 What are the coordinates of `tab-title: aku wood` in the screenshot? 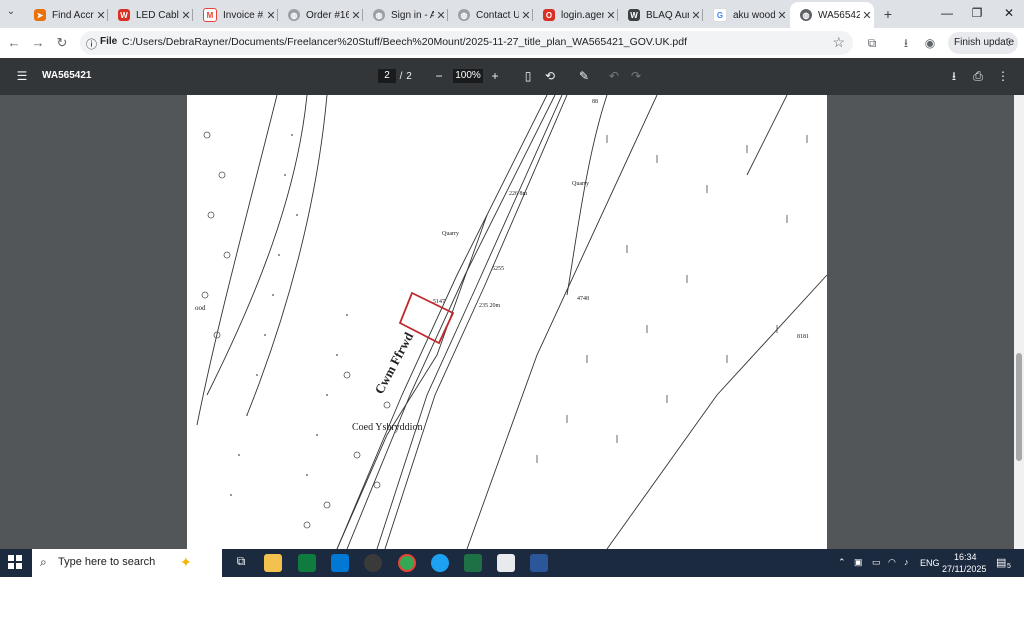 It's located at (754, 15).